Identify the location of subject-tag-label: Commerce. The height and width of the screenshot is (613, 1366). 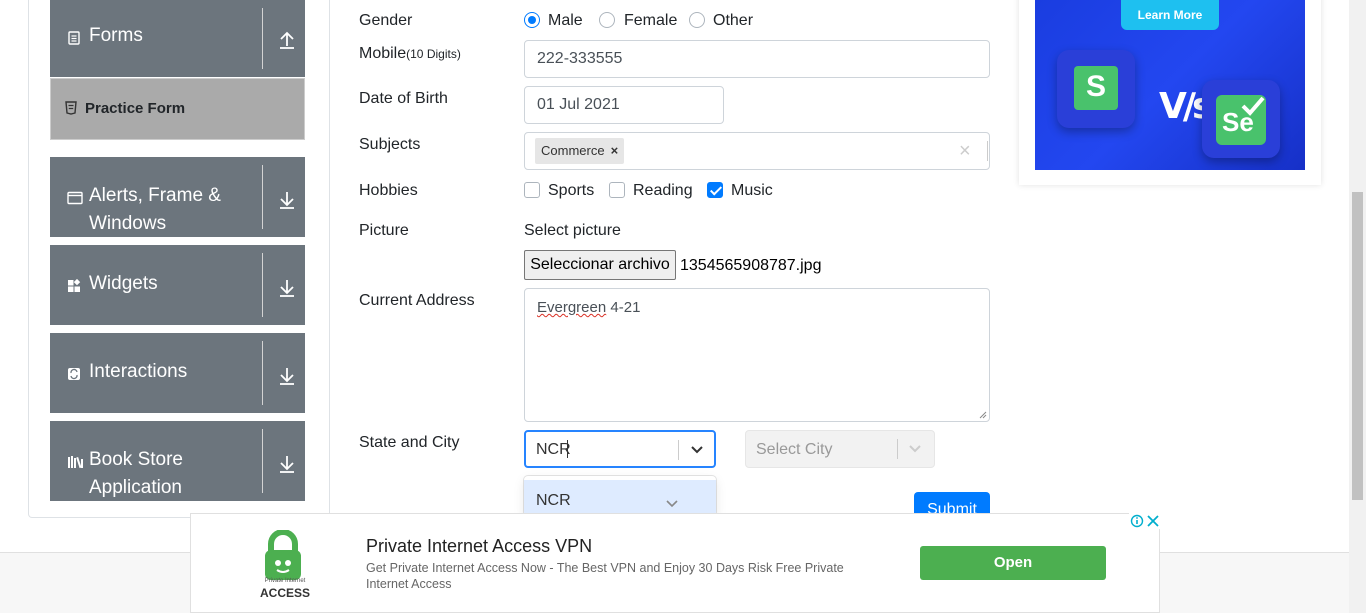
(573, 150).